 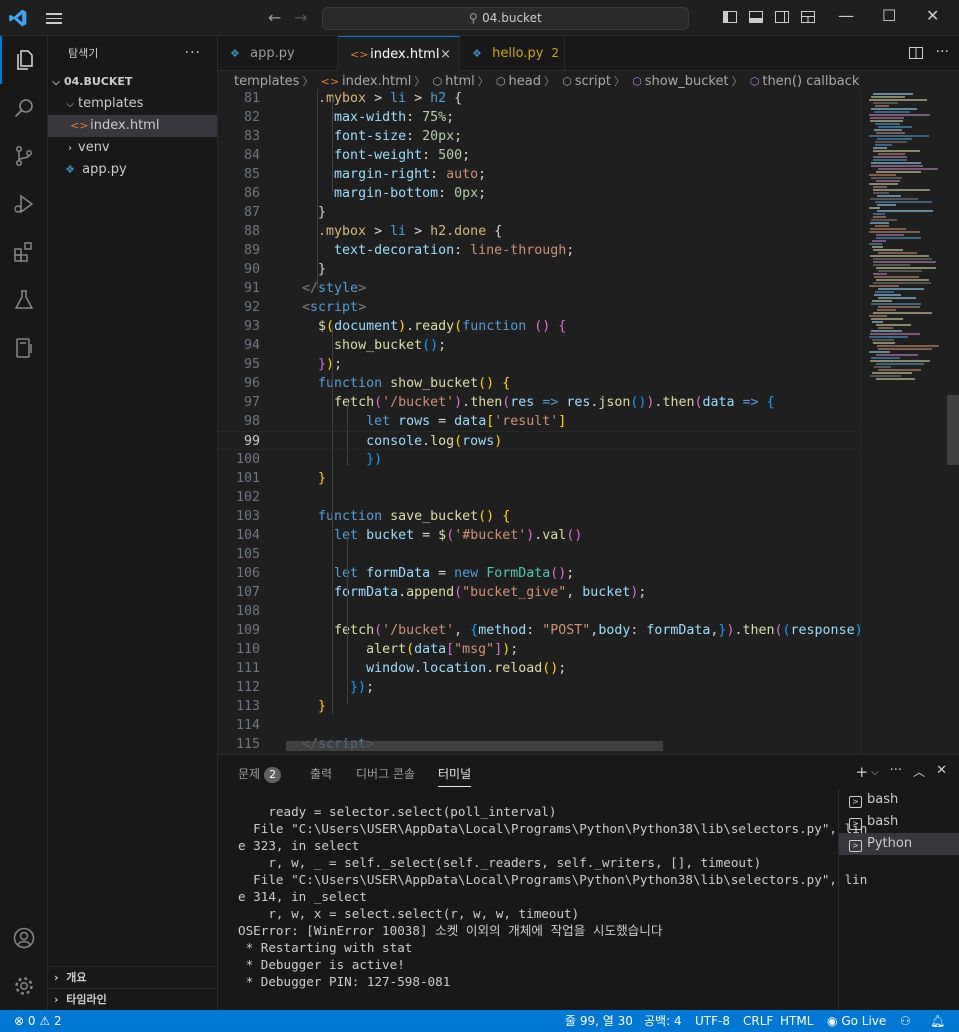 What do you see at coordinates (539, 269) in the screenshot?
I see `code-line: 90 }` at bounding box center [539, 269].